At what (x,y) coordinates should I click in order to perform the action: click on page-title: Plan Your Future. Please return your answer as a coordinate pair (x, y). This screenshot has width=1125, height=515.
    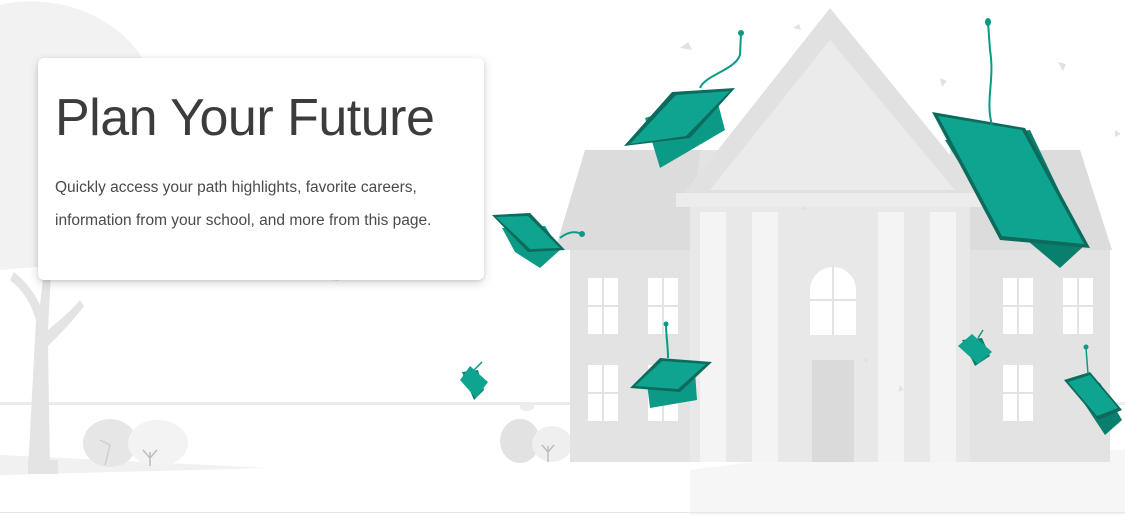
    Looking at the image, I should click on (245, 118).